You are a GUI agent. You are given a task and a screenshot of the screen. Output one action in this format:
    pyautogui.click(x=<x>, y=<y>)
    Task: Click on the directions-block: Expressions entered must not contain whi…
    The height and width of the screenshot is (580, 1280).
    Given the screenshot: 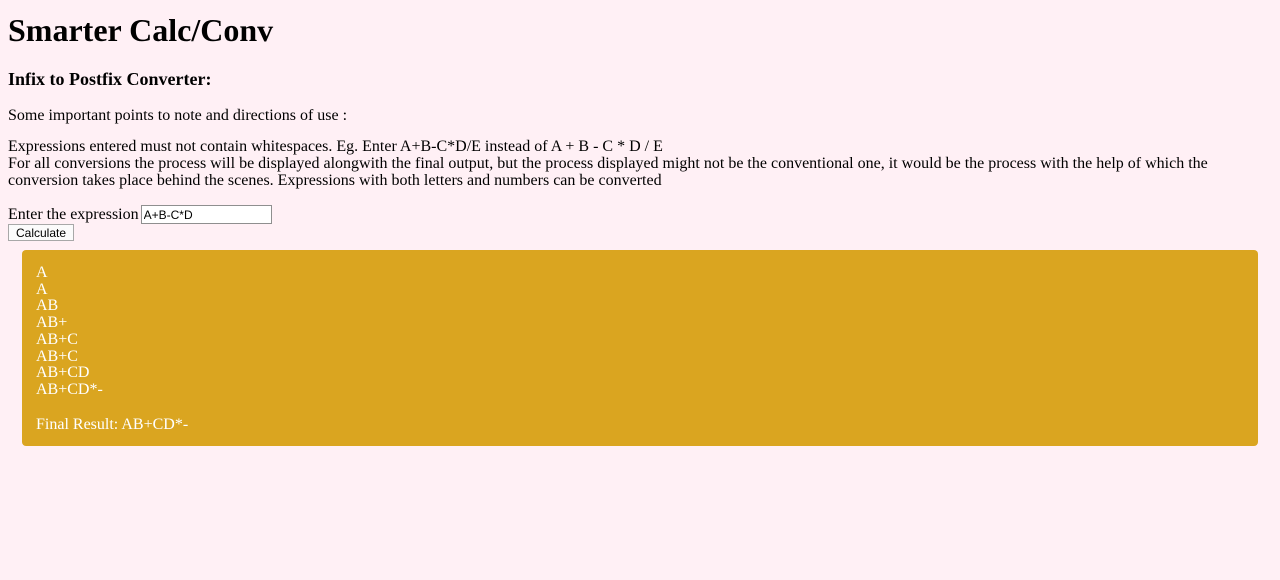 What is the action you would take?
    pyautogui.click(x=640, y=163)
    